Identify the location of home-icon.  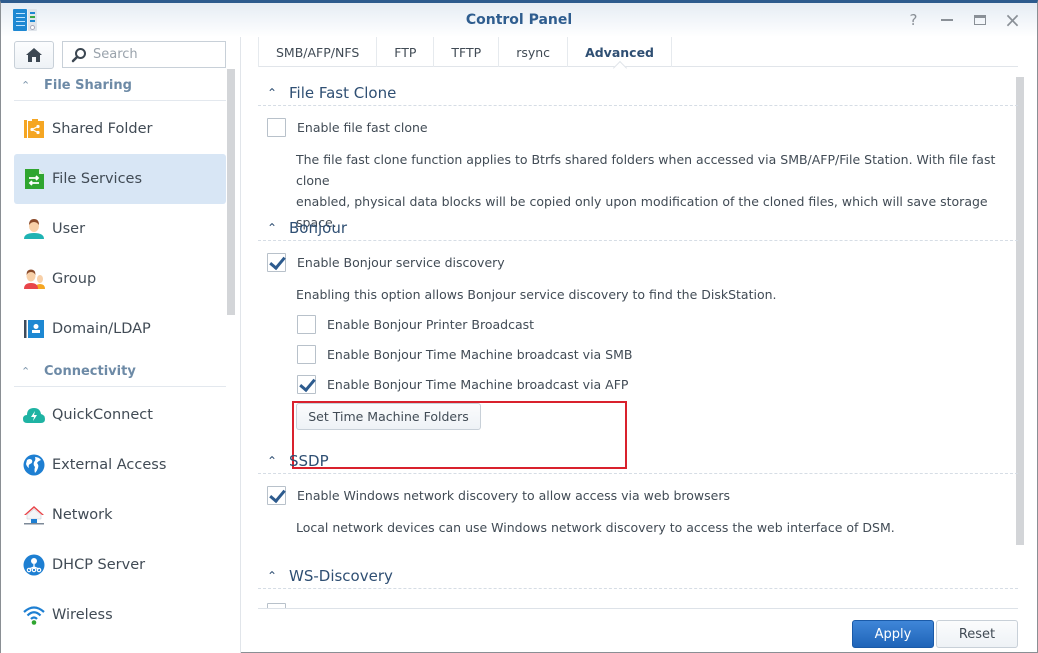
(34, 55).